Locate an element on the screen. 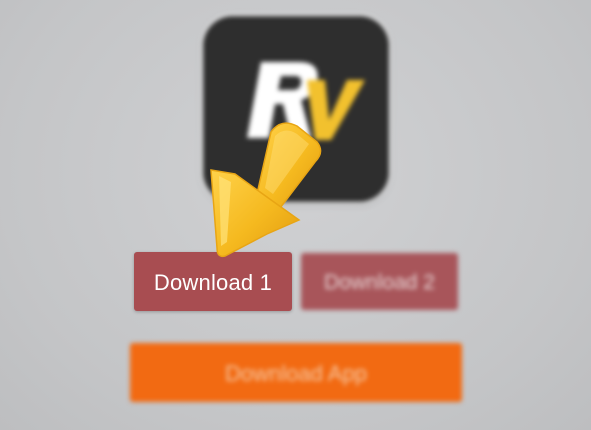 This screenshot has width=591, height=430. app-logo is located at coordinates (296, 109).